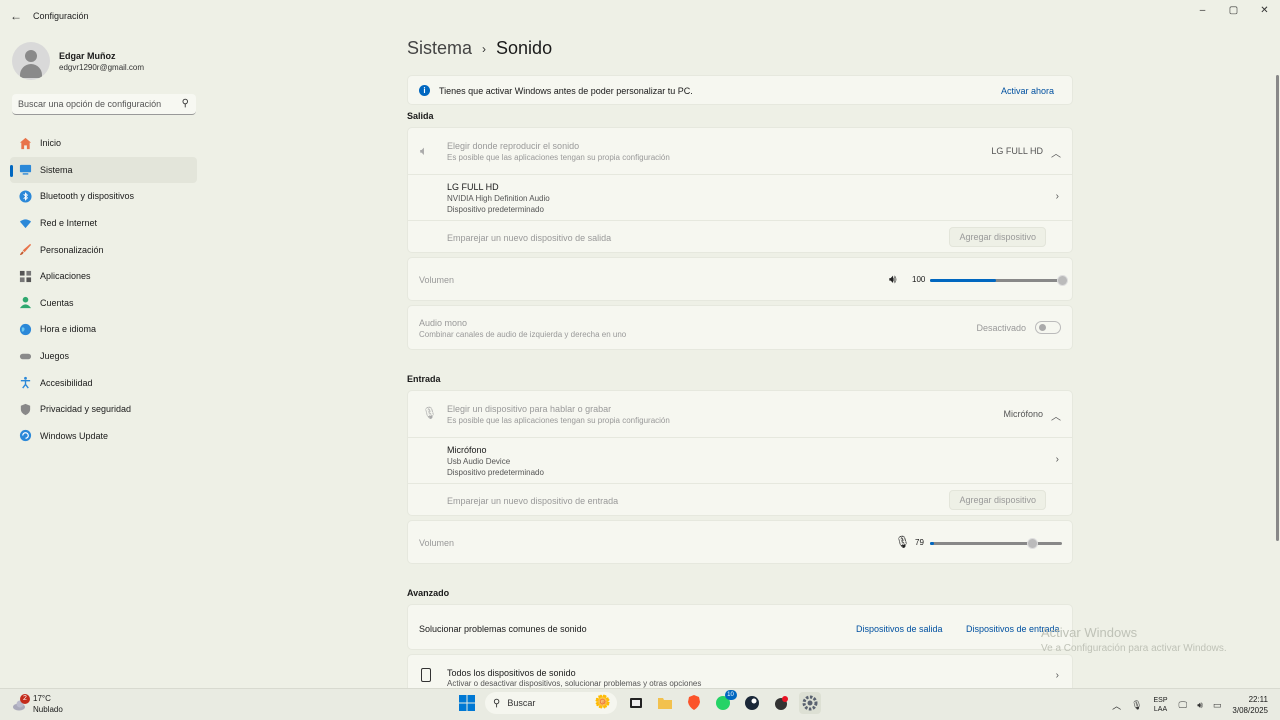 Image resolution: width=1280 pixels, height=720 pixels. What do you see at coordinates (893, 279) in the screenshot?
I see `speaker-volume-icon: 🔊︎` at bounding box center [893, 279].